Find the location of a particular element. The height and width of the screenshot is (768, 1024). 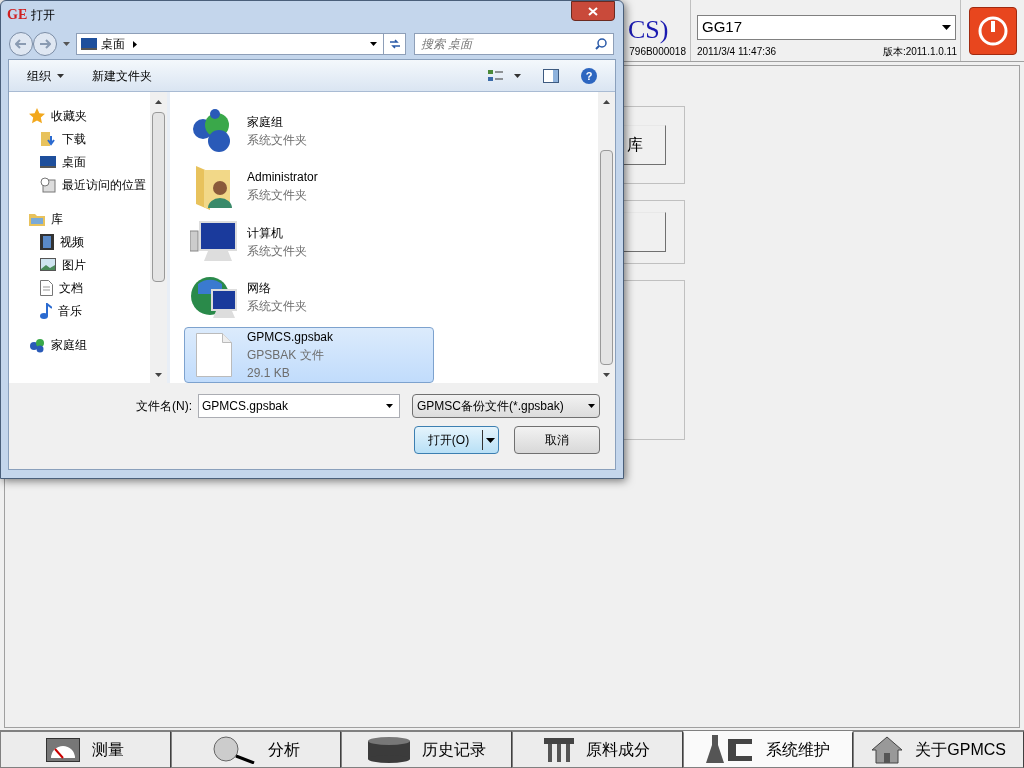

help-icon: ? is located at coordinates (589, 75).